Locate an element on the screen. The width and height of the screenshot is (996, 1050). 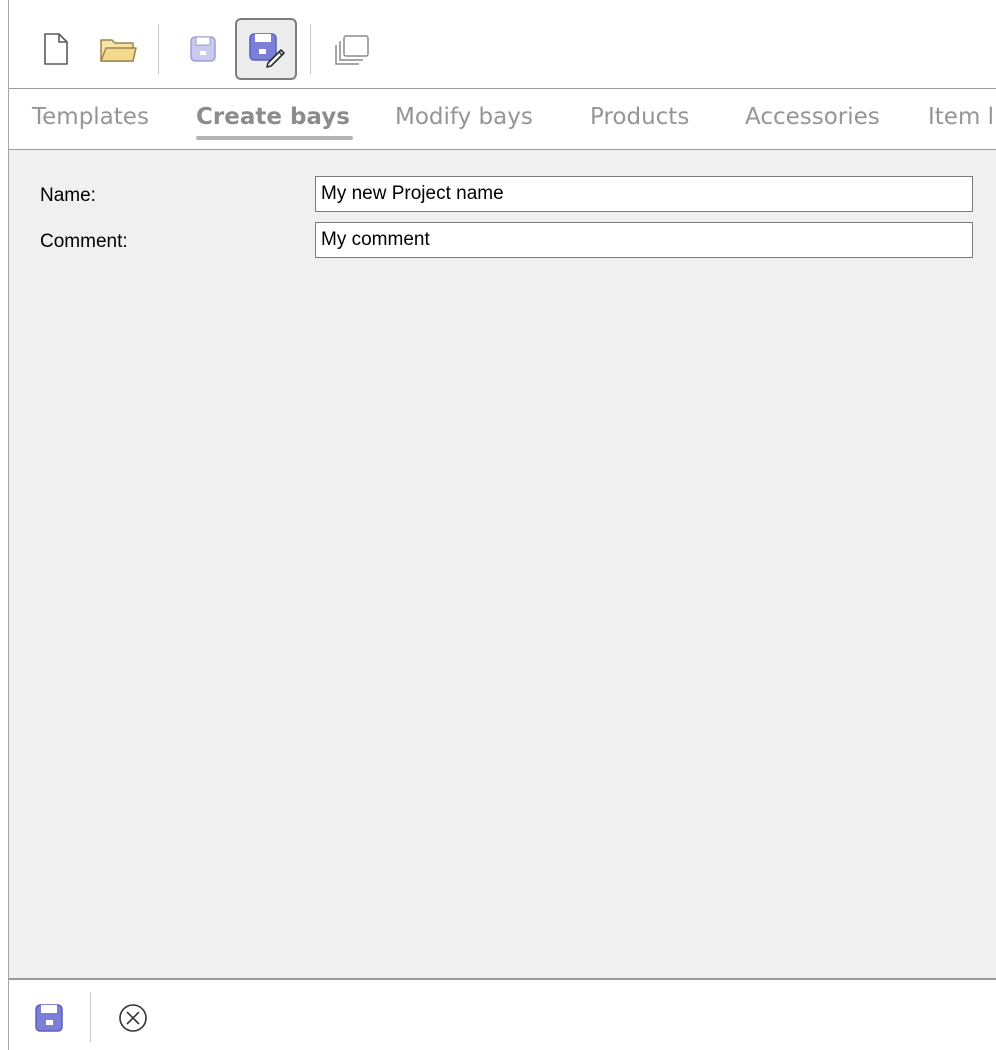
cancel-circle-x-icon is located at coordinates (133, 1018).